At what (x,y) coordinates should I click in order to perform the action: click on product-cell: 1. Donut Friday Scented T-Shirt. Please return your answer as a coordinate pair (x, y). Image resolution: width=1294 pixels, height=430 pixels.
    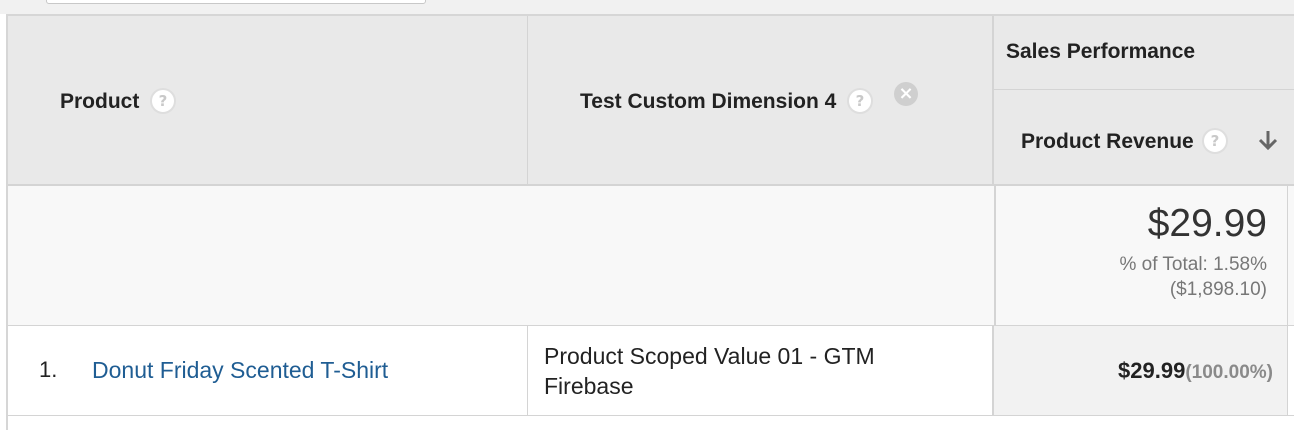
    Looking at the image, I should click on (268, 370).